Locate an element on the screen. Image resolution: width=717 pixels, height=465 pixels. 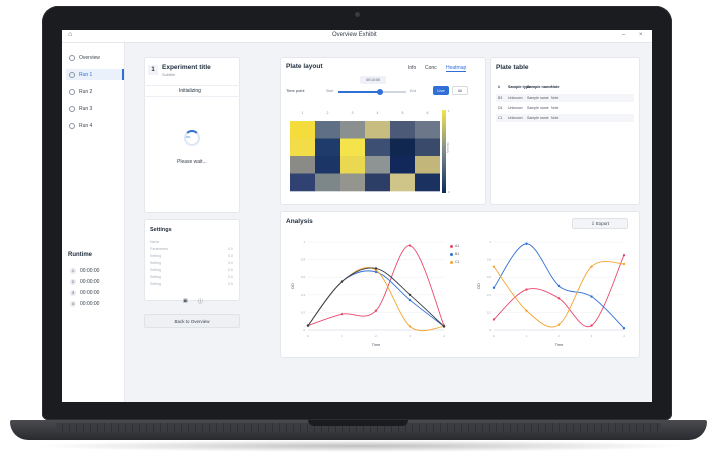
runtime-item: 4 00:00:00 is located at coordinates (84, 304).